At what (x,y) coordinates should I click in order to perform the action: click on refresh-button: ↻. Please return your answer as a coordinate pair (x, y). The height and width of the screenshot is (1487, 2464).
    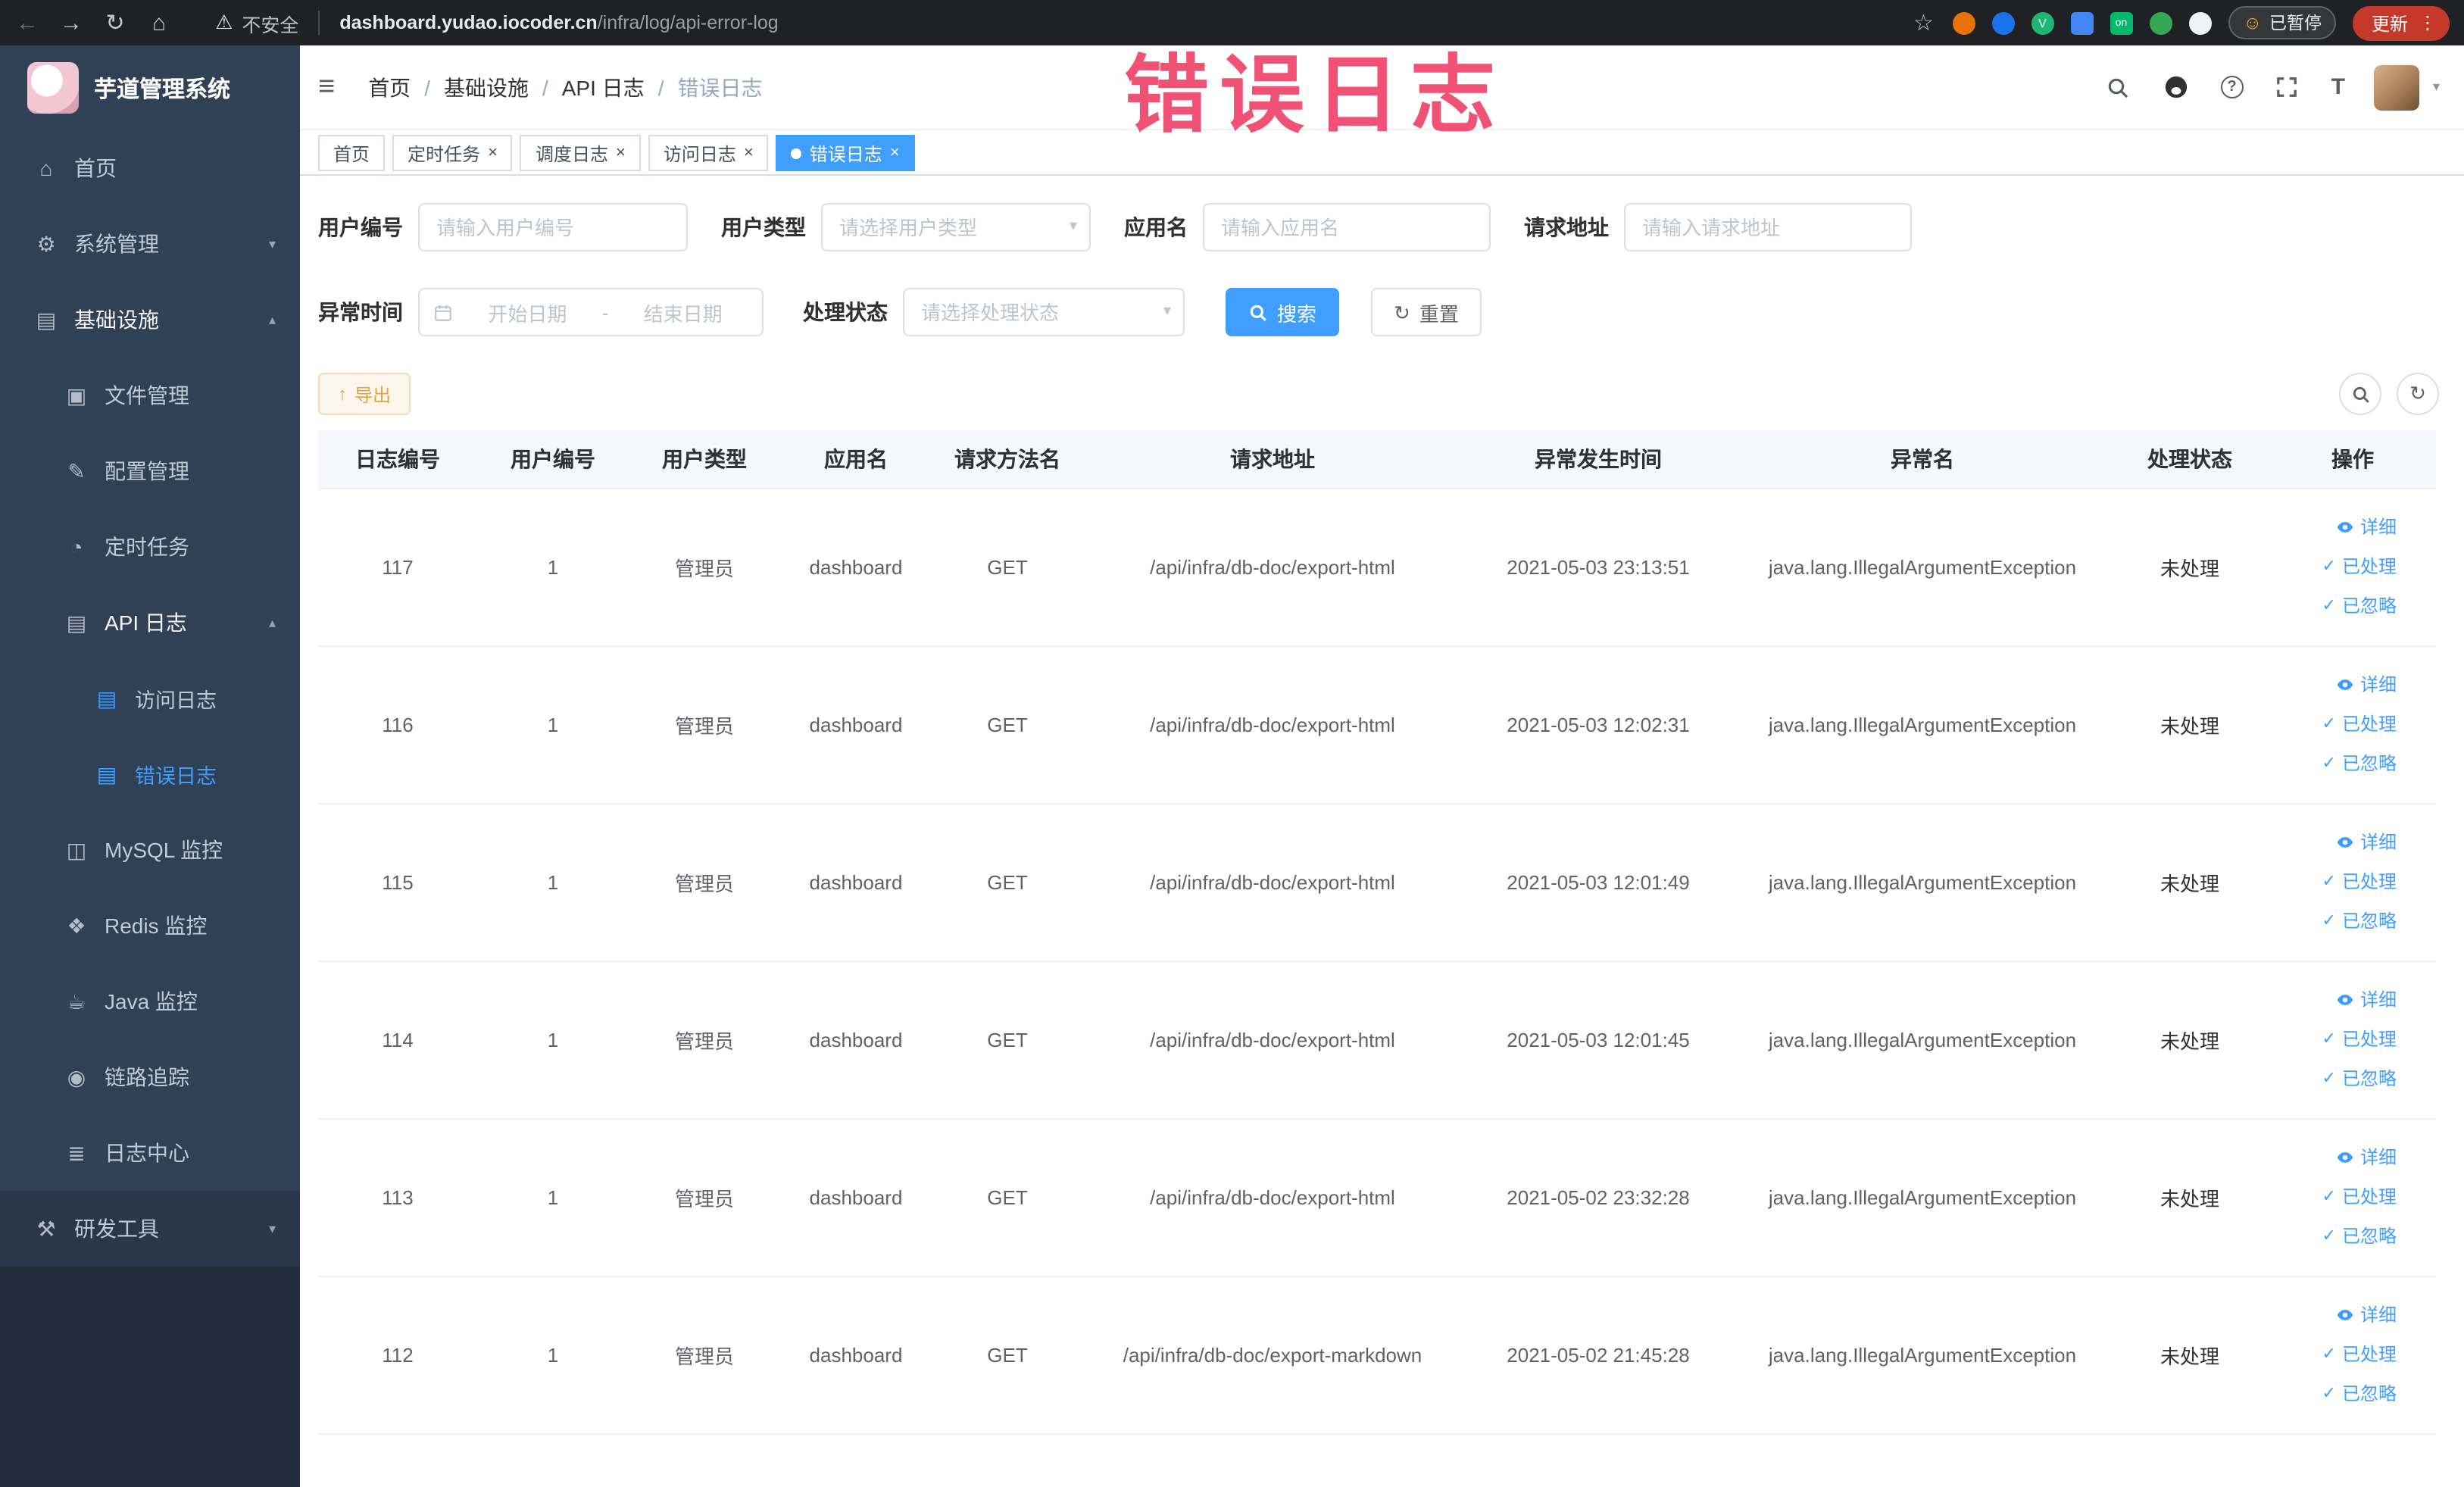
    Looking at the image, I should click on (2418, 394).